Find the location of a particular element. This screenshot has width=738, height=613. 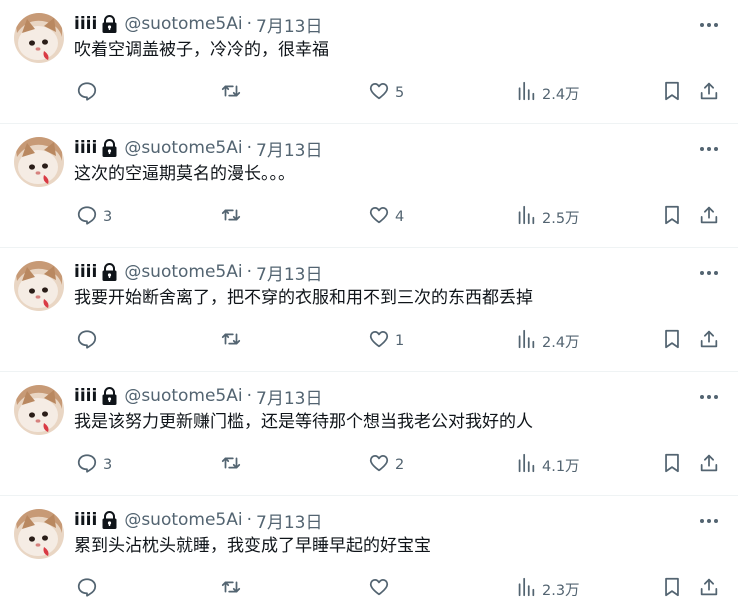

like-button: 2 is located at coordinates (386, 465).